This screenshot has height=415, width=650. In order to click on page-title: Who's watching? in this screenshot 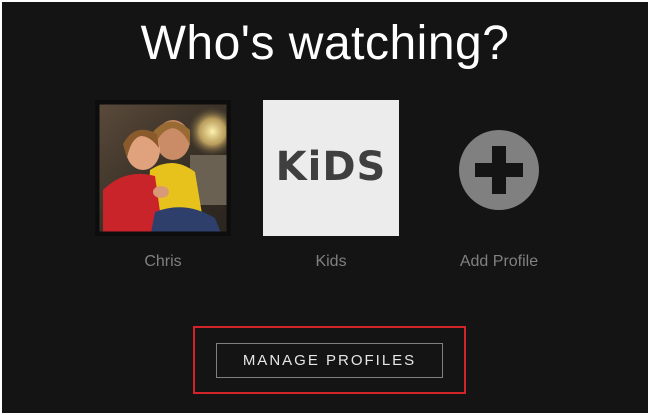, I will do `click(325, 43)`.